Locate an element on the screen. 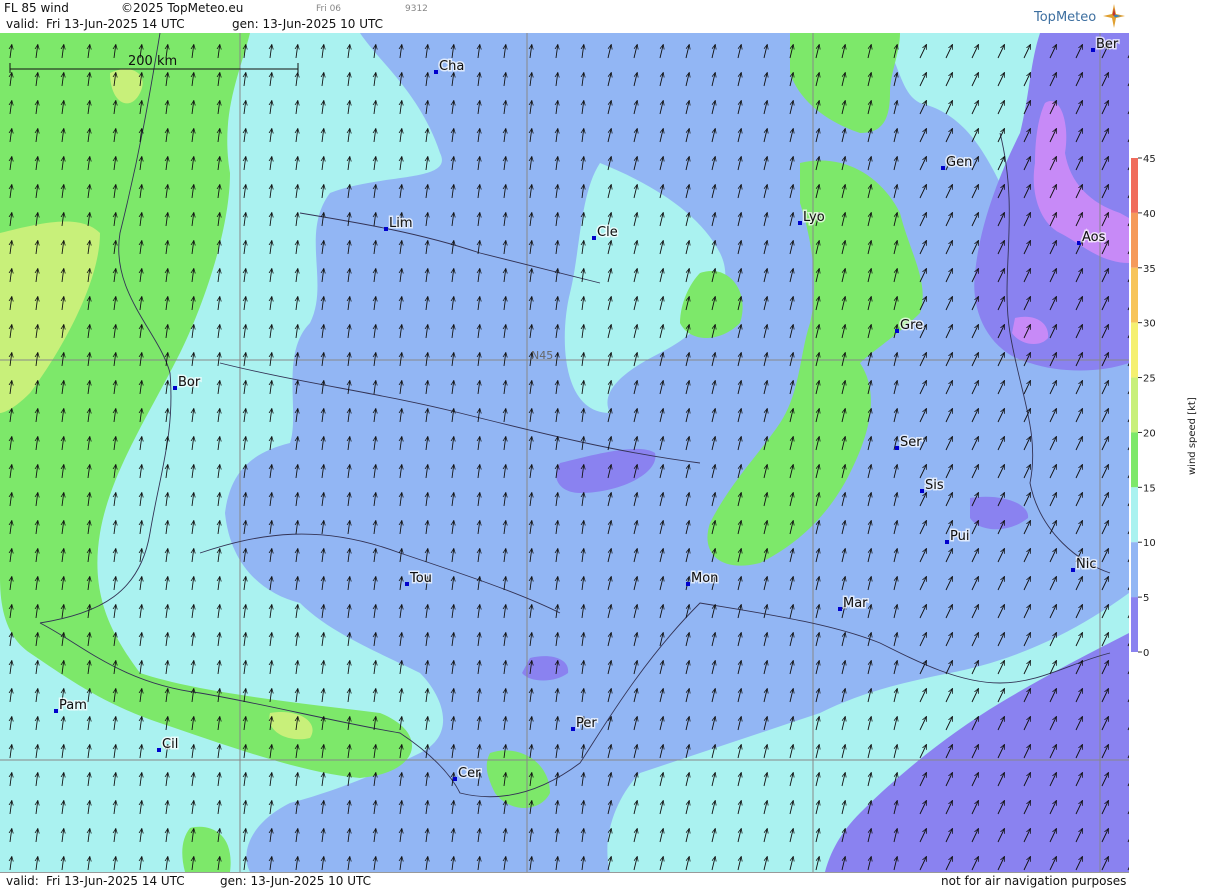  valid-label: valid: is located at coordinates (22, 24).